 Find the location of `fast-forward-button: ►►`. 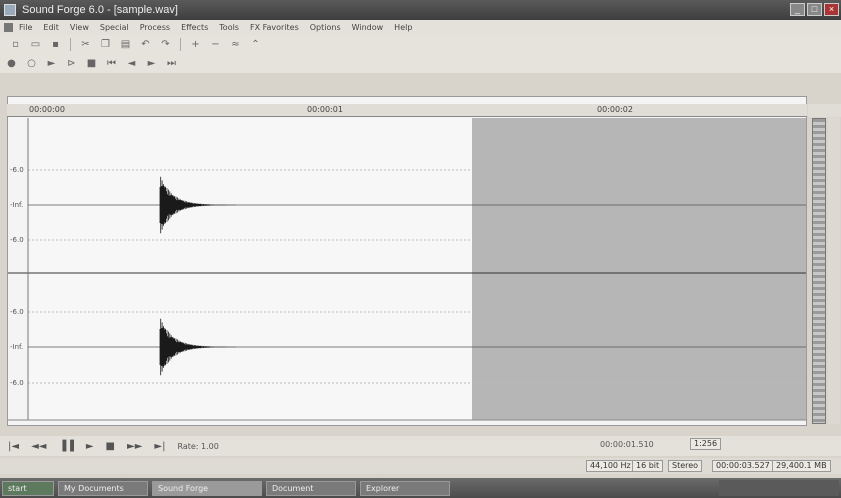

fast-forward-button: ►► is located at coordinates (134, 446).